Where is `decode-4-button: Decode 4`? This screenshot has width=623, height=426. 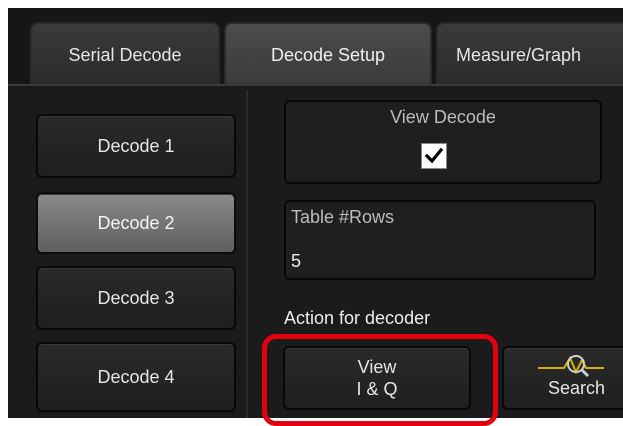
decode-4-button: Decode 4 is located at coordinates (136, 377).